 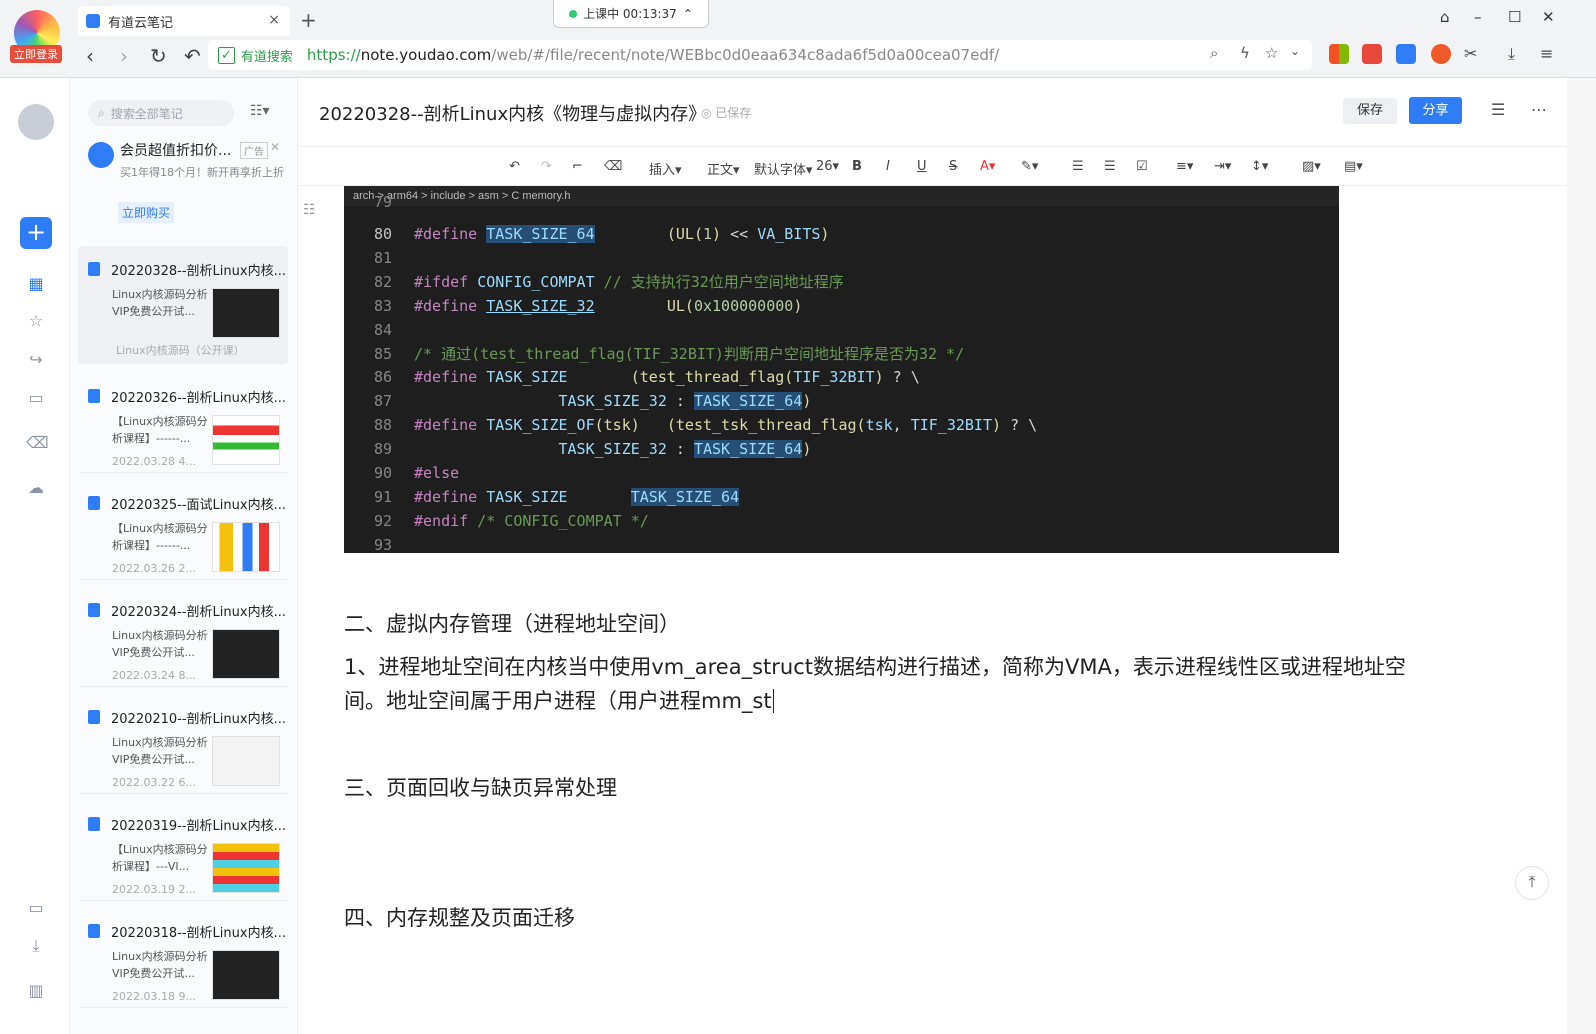 I want to click on code-line: 93, so click(x=841, y=543).